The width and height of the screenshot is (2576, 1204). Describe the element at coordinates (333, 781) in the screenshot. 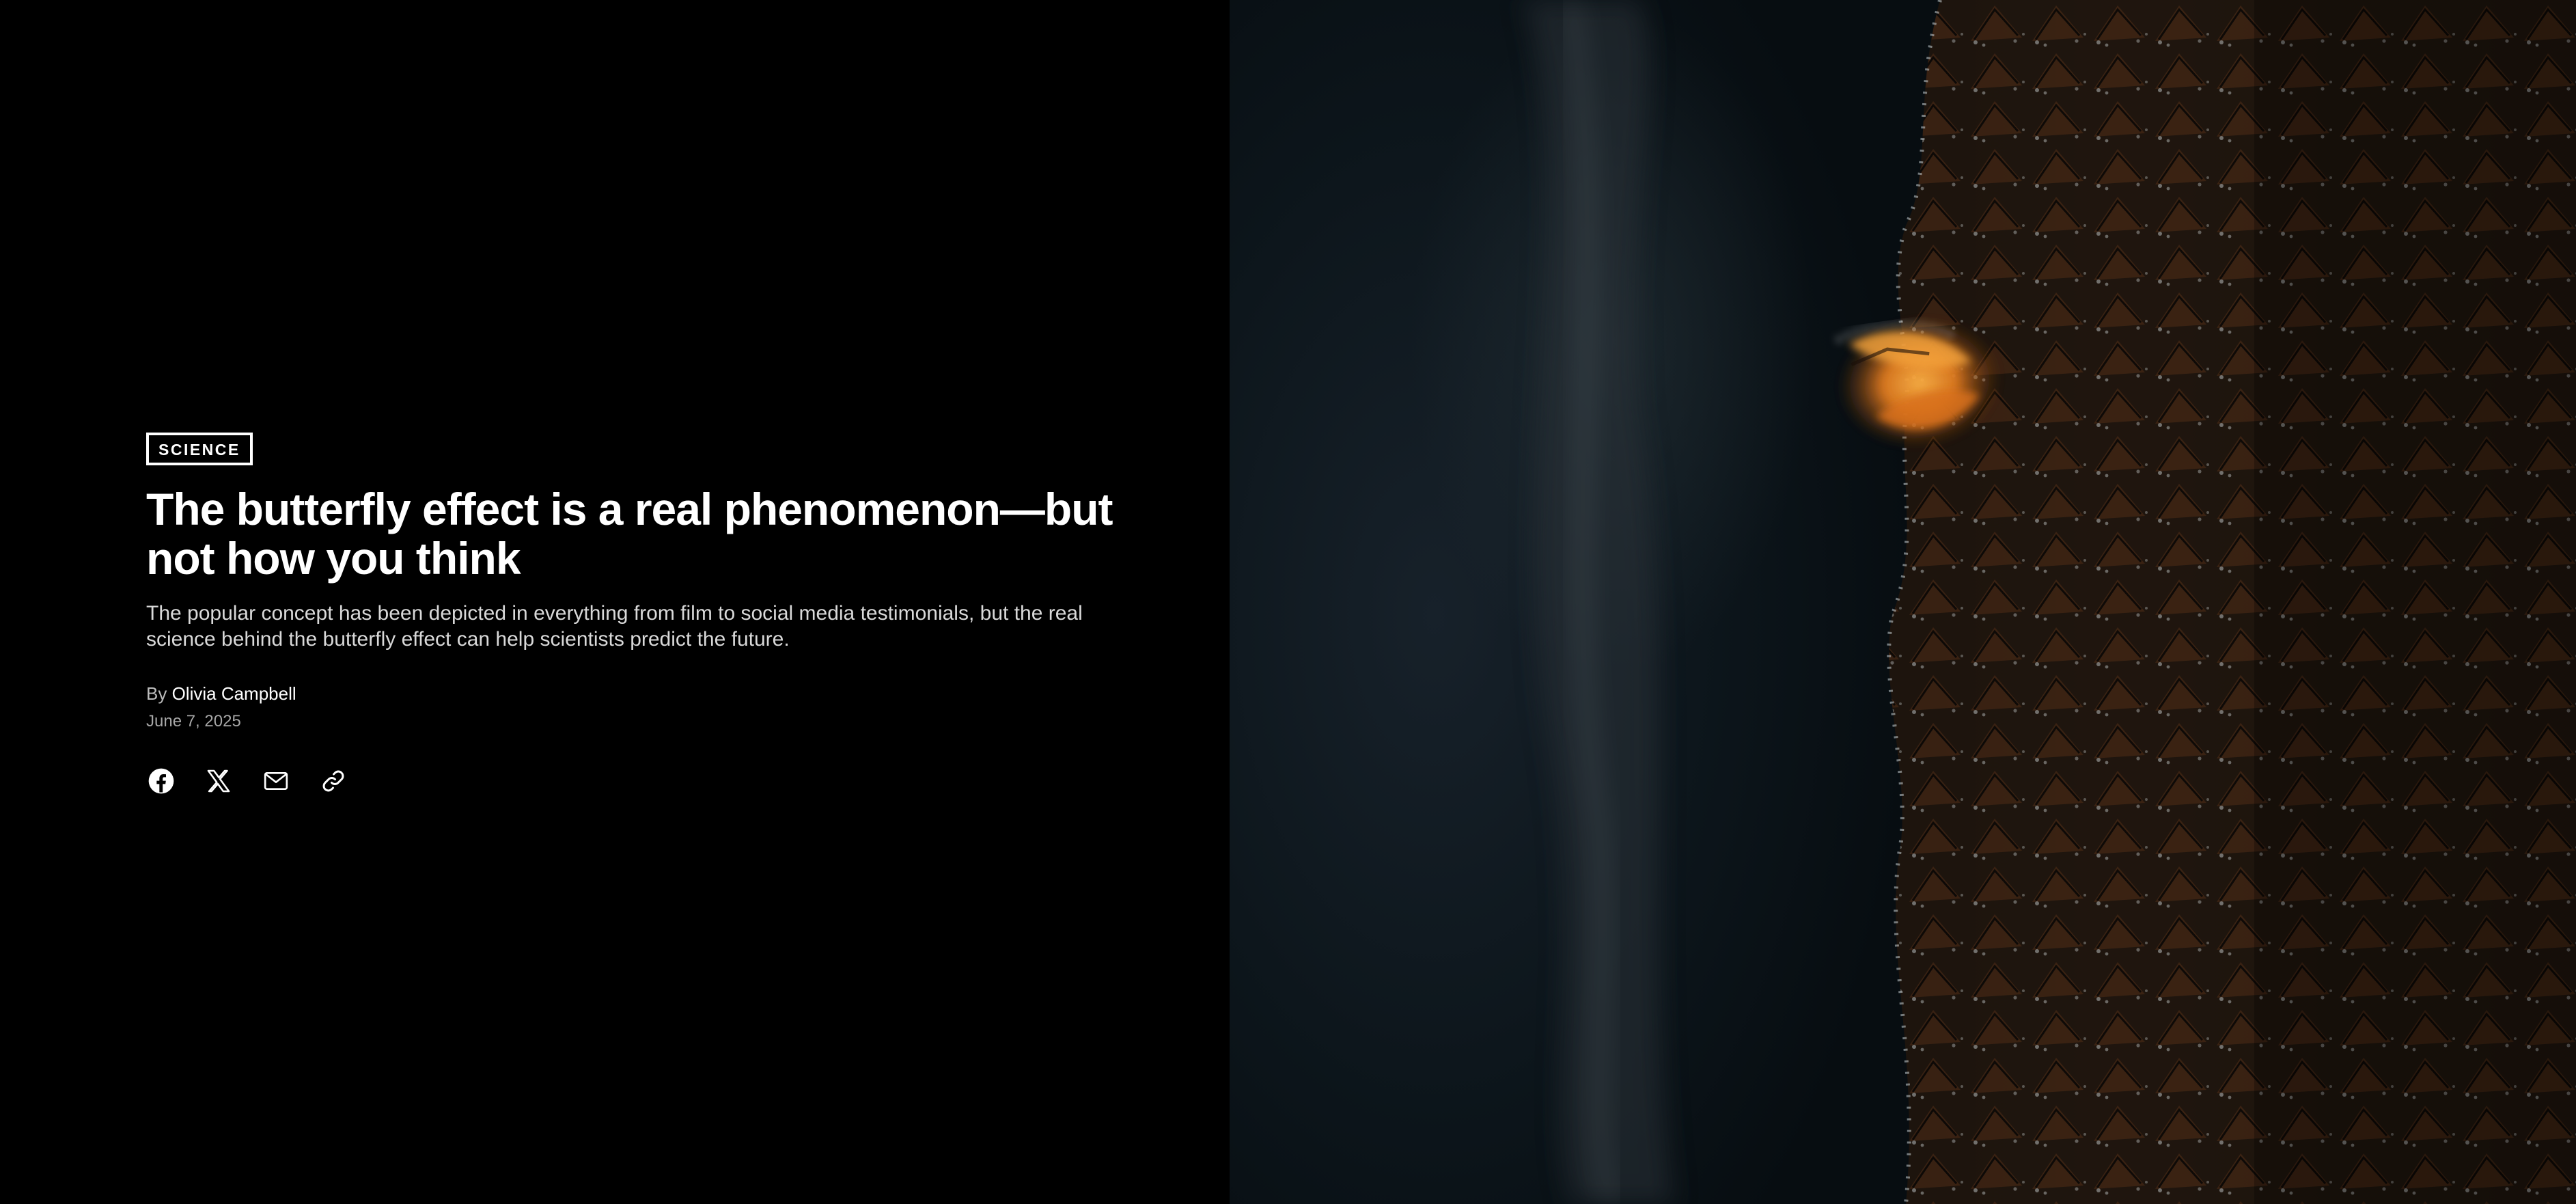

I see `link-icon` at that location.